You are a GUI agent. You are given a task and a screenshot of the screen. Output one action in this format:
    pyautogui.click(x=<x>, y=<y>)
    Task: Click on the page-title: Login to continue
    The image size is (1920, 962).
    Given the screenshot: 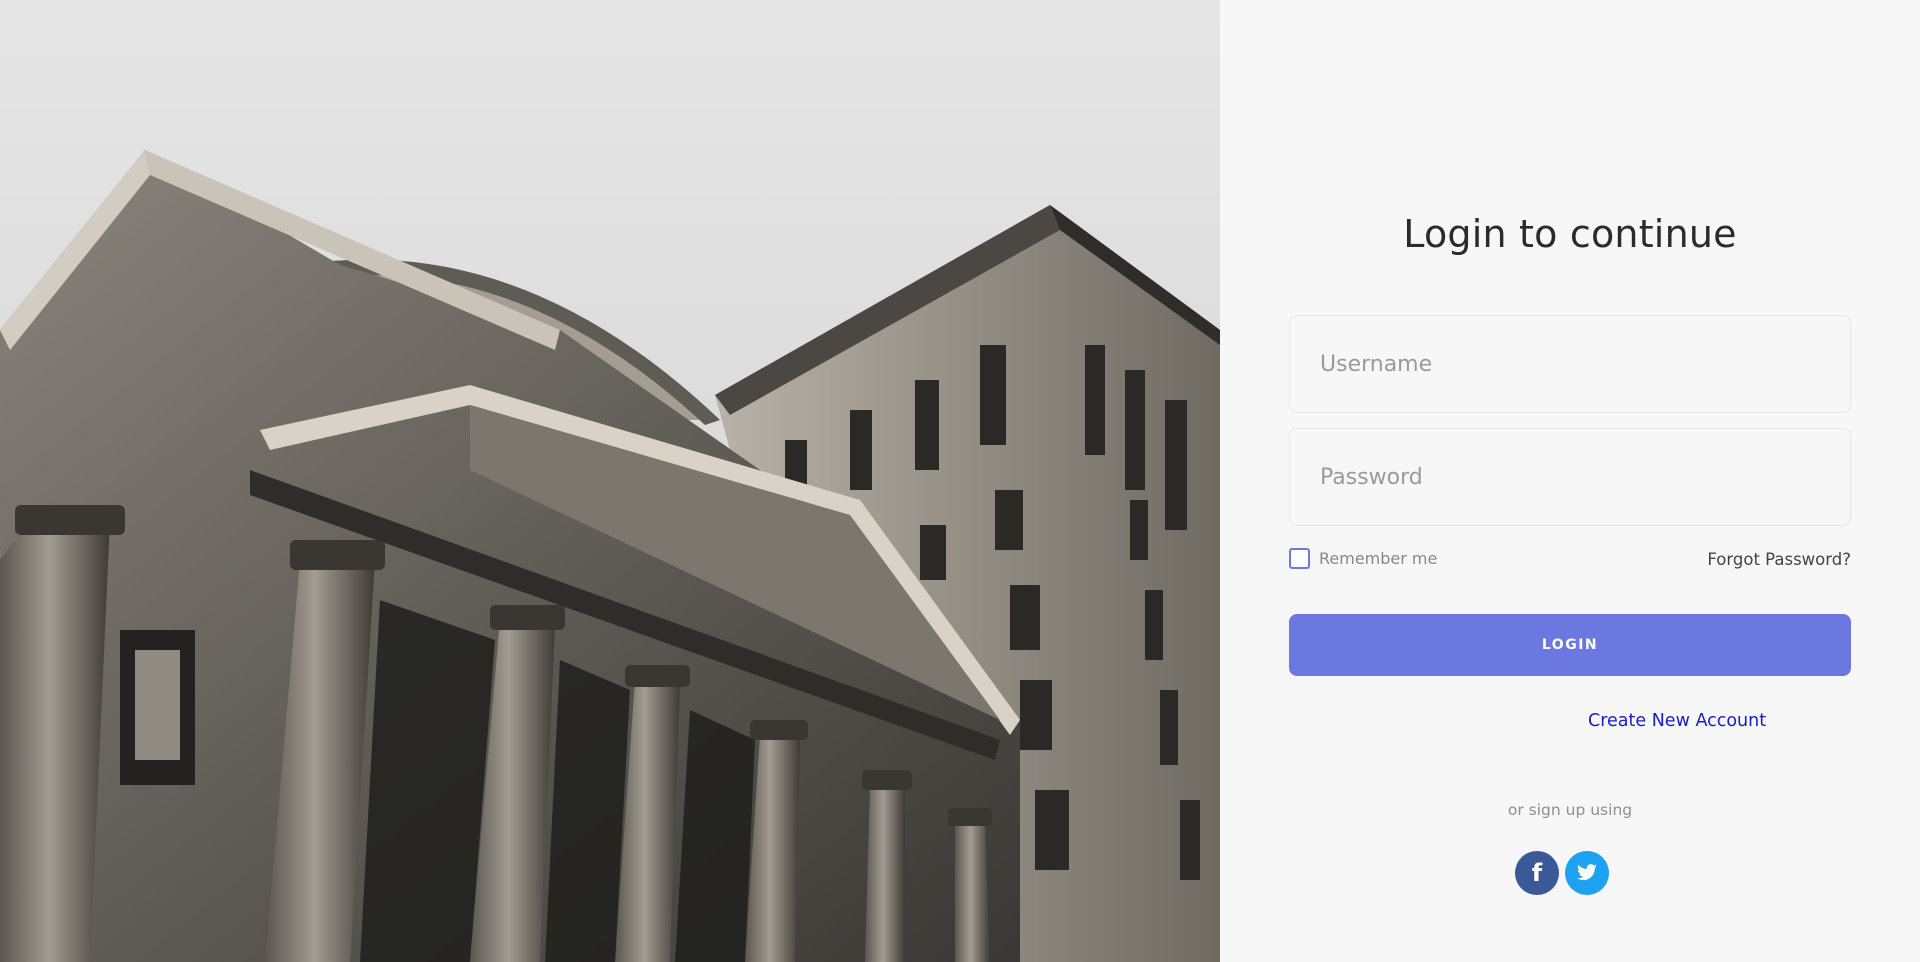 What is the action you would take?
    pyautogui.click(x=1570, y=234)
    